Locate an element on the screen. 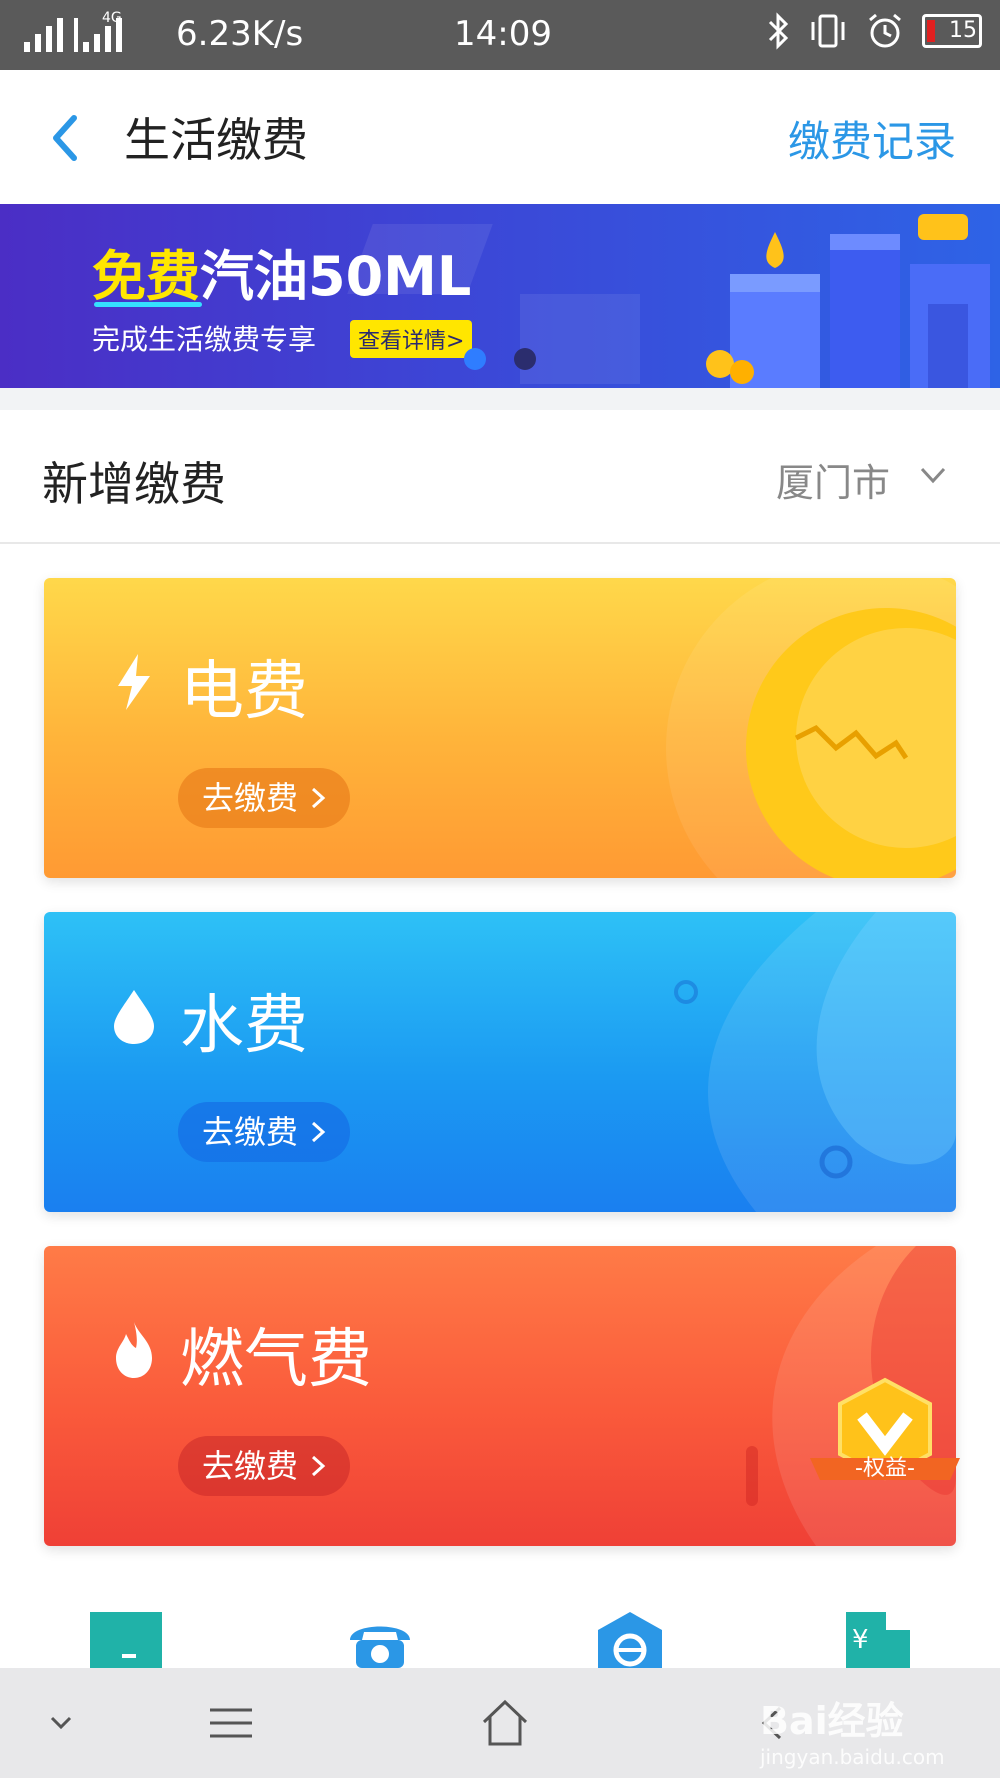  banner-headline: 免费汽油50ML is located at coordinates (282, 276).